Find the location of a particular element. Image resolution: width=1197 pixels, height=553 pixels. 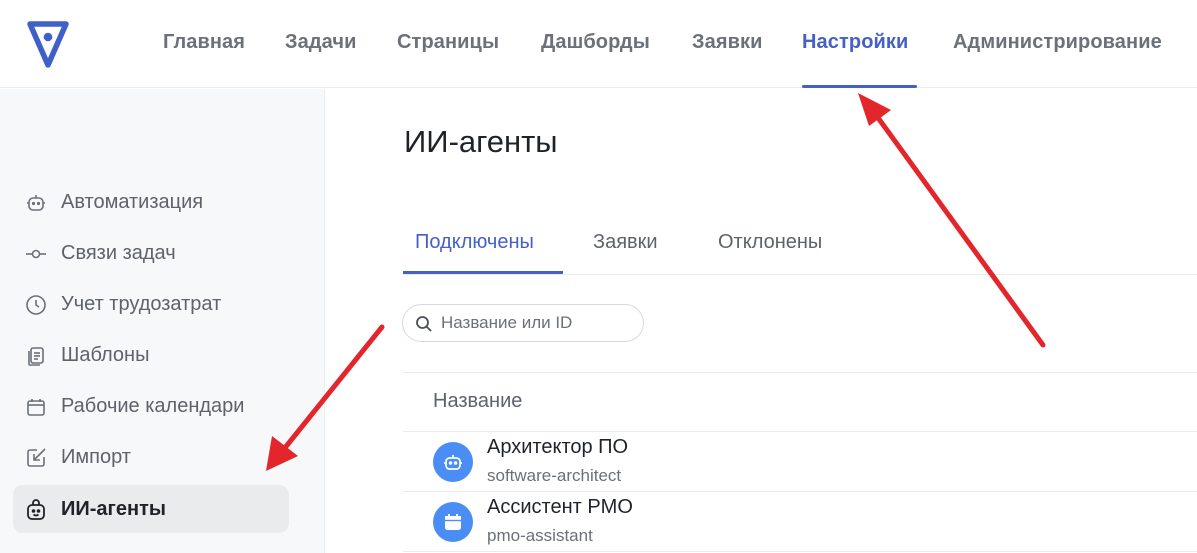

sidebar-item-label: Автоматизация is located at coordinates (132, 202).